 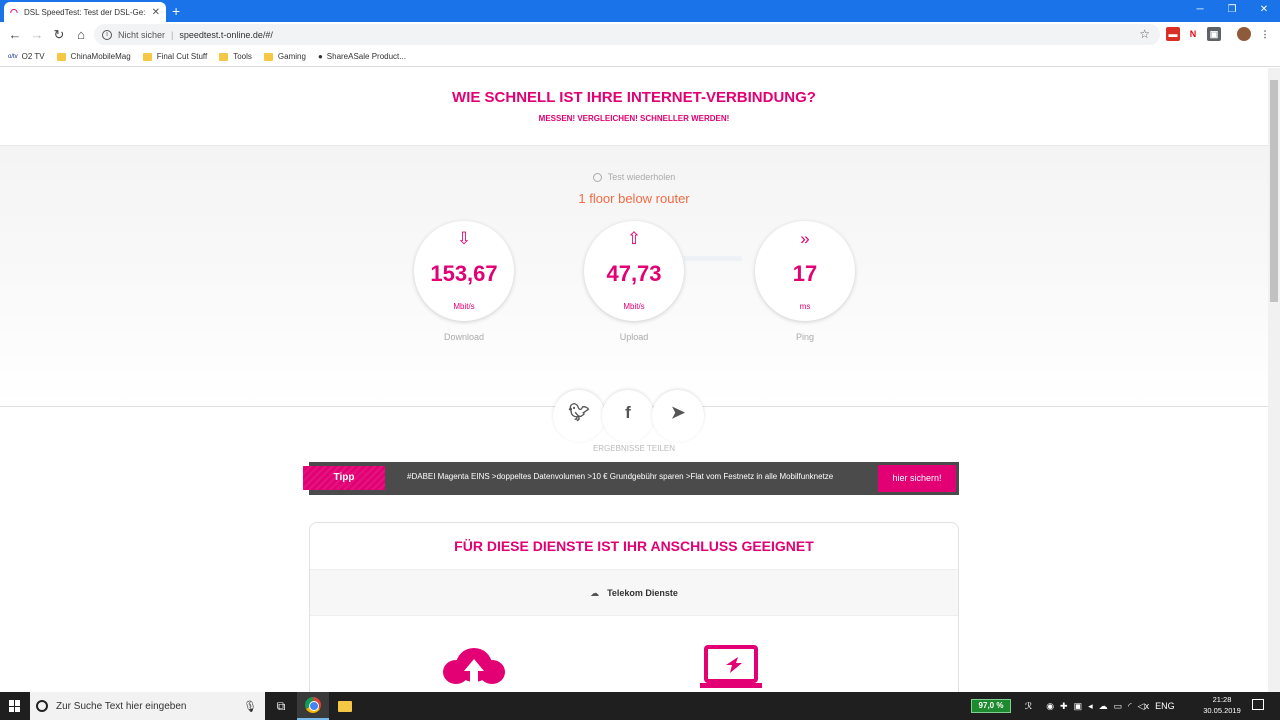 I want to click on retest-button: Test wiederholen, so click(x=634, y=177).